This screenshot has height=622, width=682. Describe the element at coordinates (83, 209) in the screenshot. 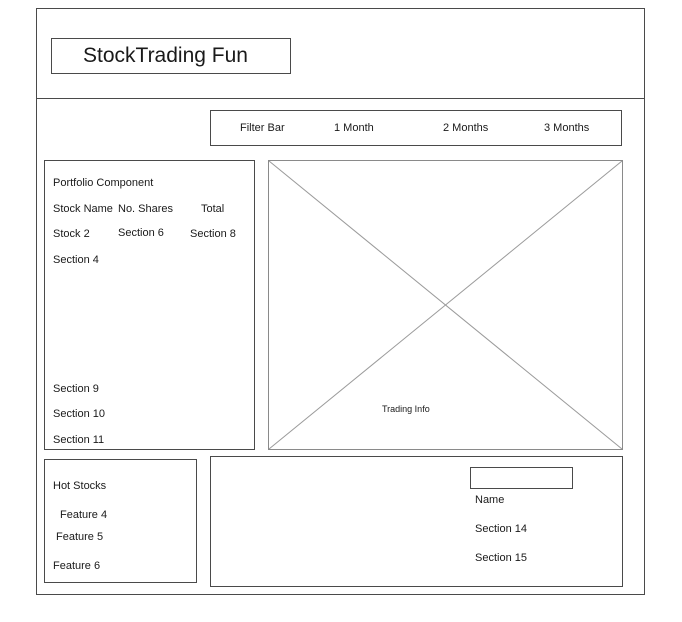

I see `column-stock-name: Stock Name` at that location.